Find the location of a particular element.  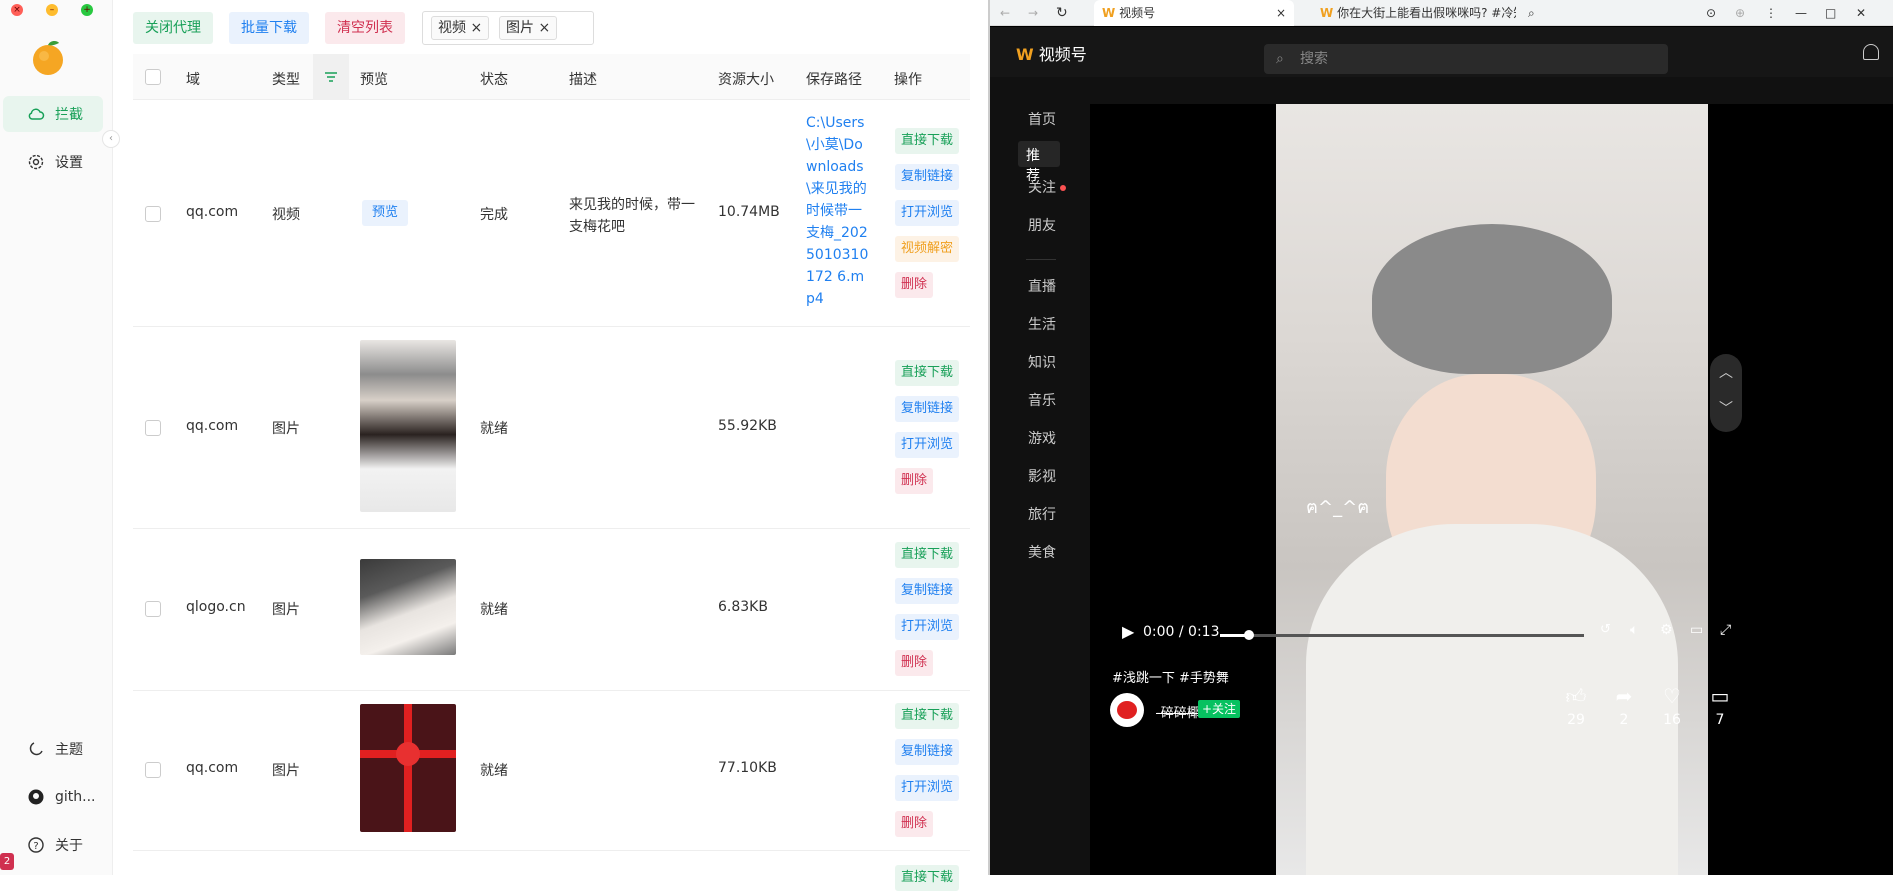

sidebar-item-about: ? 关于 is located at coordinates (53, 845).